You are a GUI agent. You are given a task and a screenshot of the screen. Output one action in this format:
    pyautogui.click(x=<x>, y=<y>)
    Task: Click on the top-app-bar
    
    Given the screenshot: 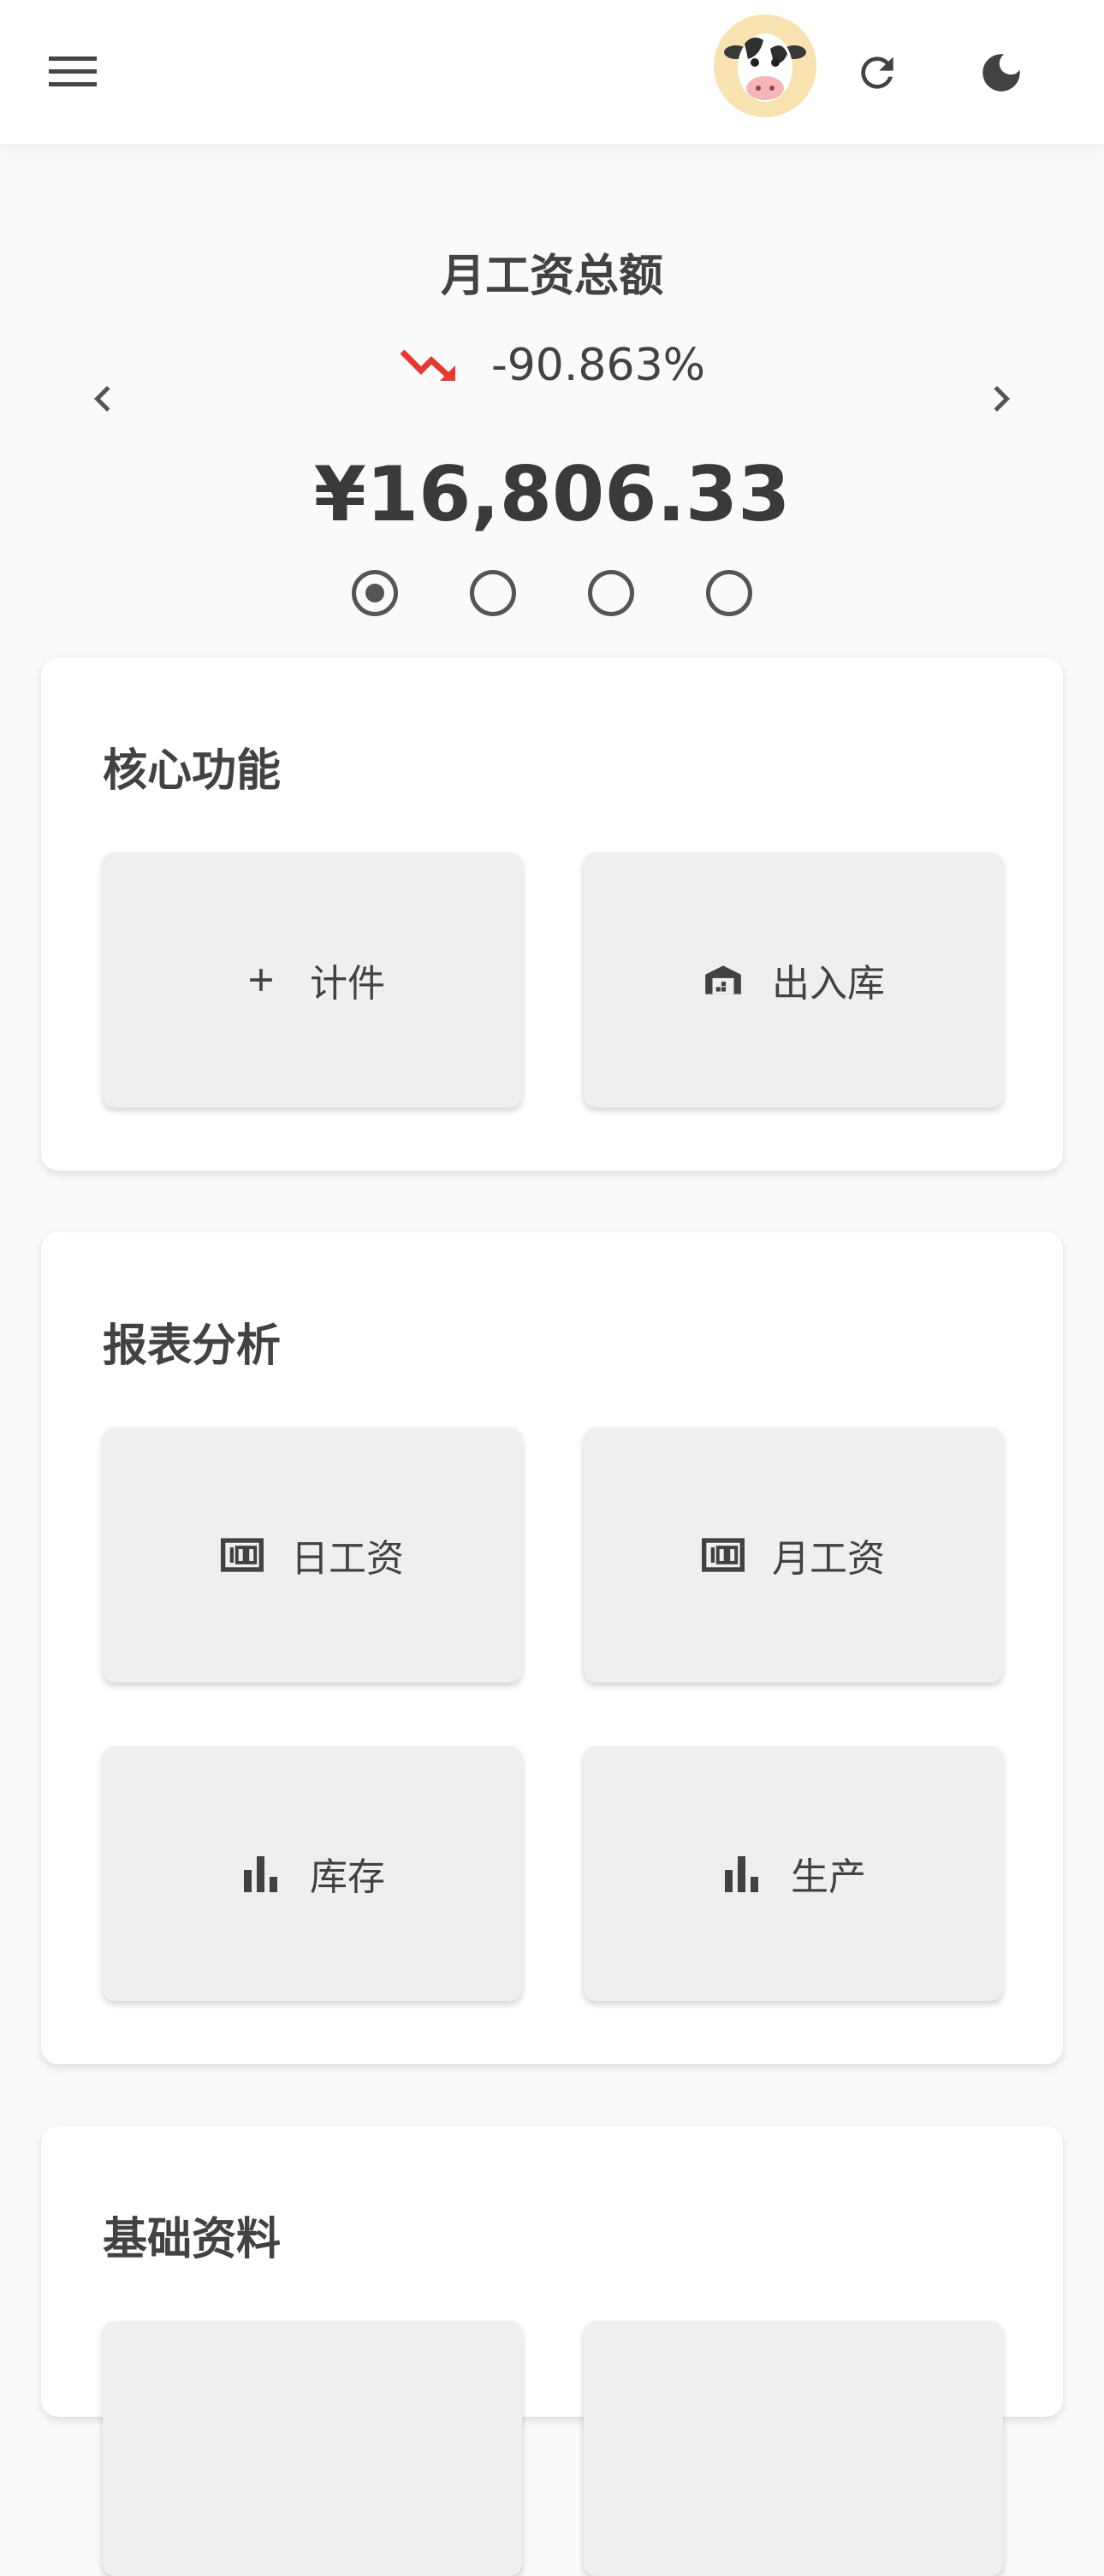 What is the action you would take?
    pyautogui.click(x=552, y=72)
    